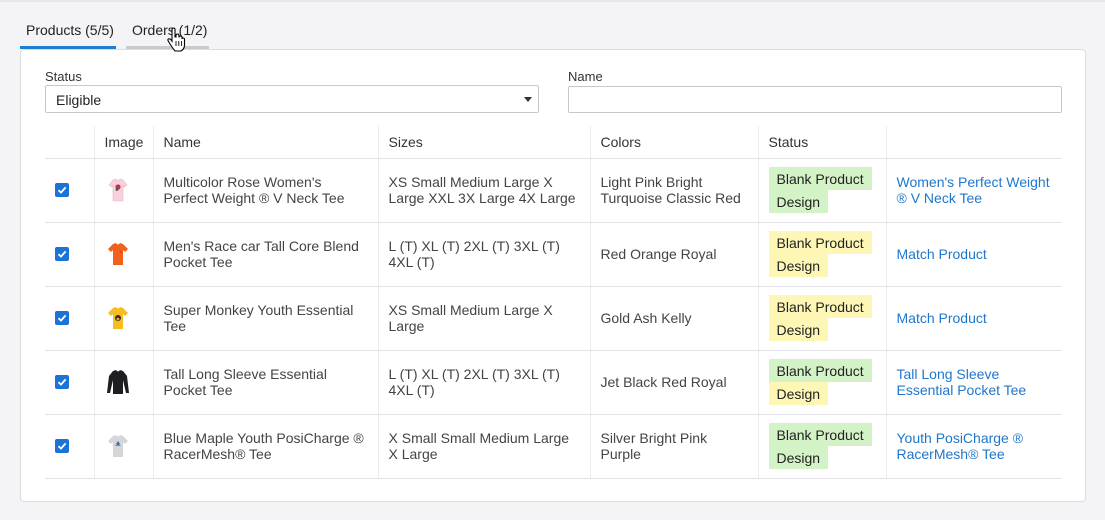  I want to click on header-image: Image, so click(123, 142).